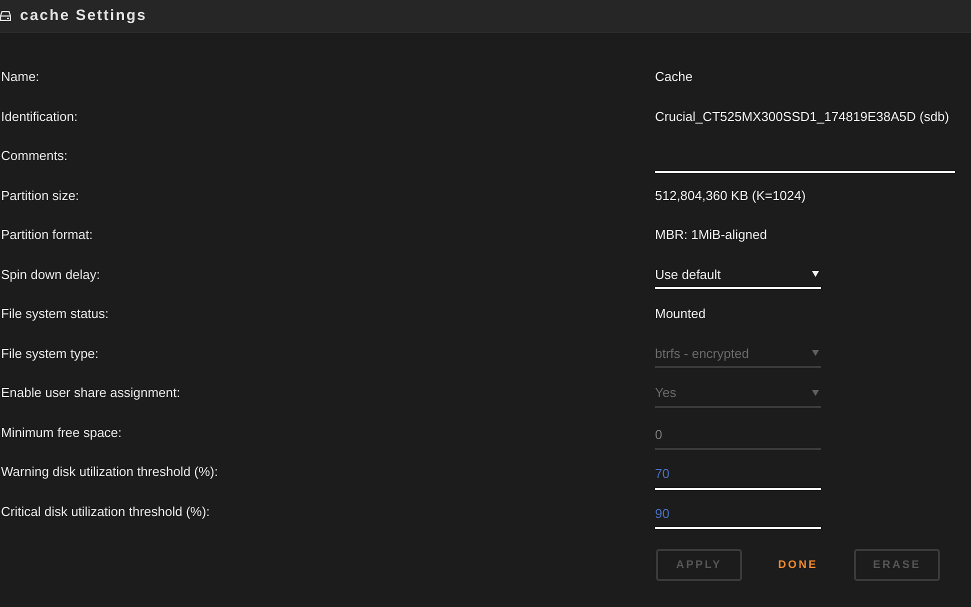 Image resolution: width=971 pixels, height=607 pixels. I want to click on field-value: Mounted, so click(680, 314).